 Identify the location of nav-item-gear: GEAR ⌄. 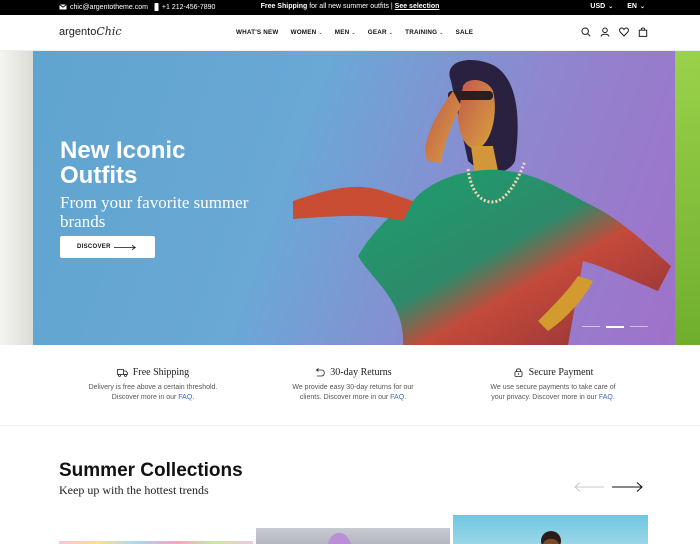
(380, 32).